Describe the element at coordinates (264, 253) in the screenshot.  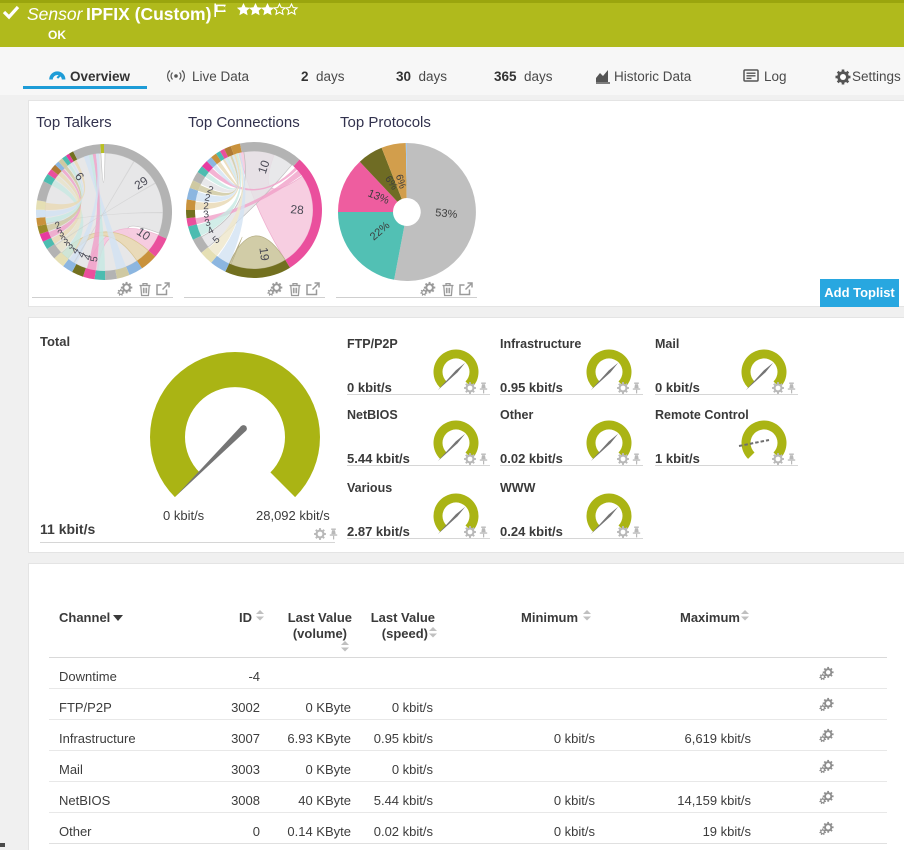
I see `svg-text: 19` at that location.